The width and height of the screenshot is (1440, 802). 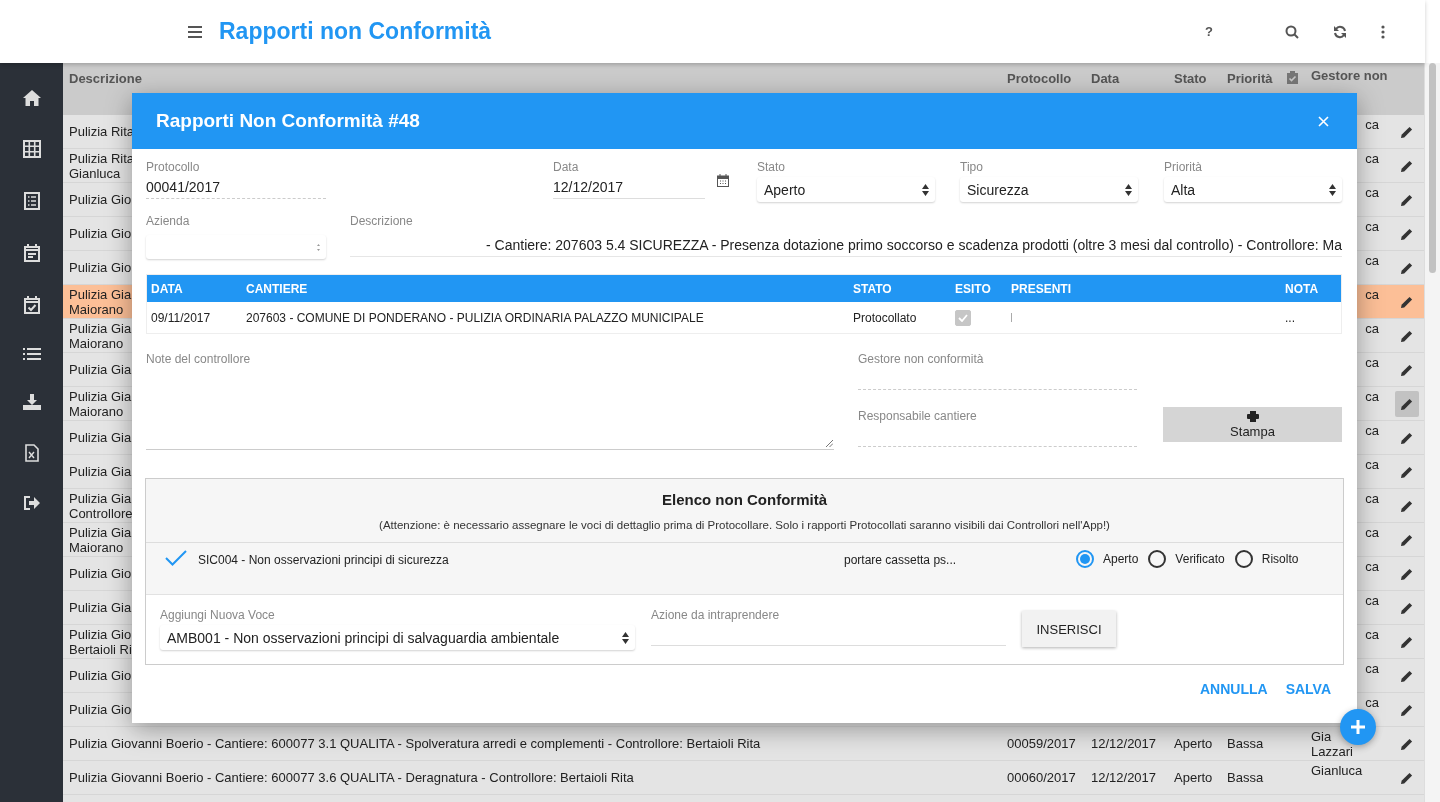 What do you see at coordinates (973, 288) in the screenshot?
I see `column-header: ESITO` at bounding box center [973, 288].